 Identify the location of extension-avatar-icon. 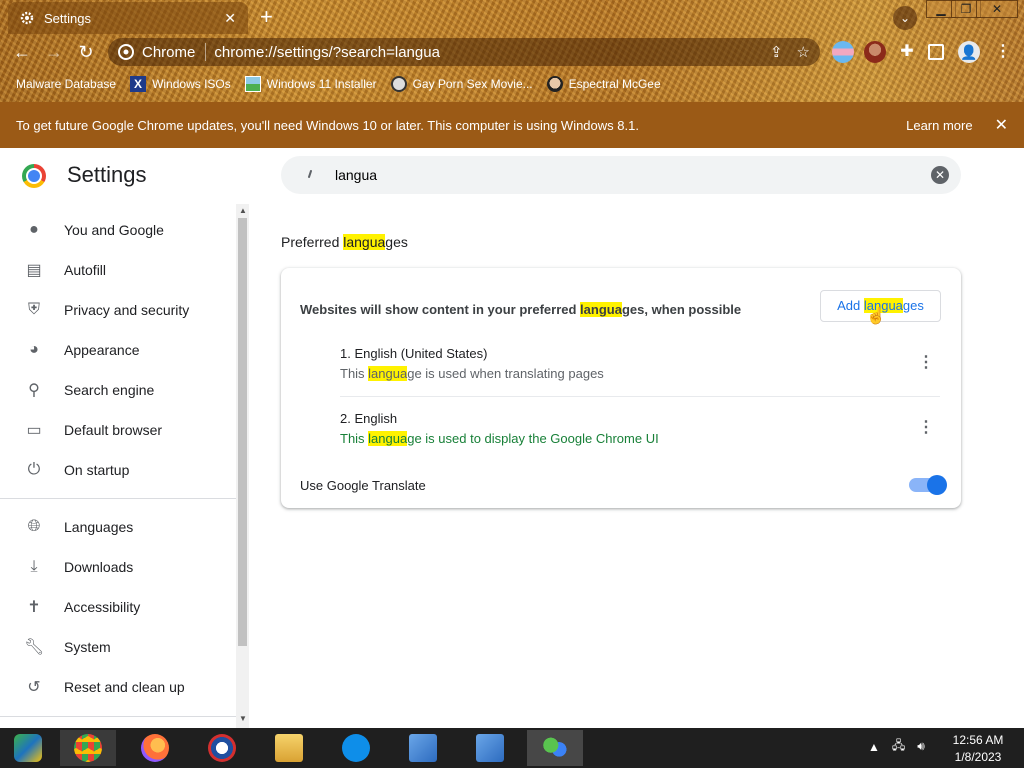
(875, 52).